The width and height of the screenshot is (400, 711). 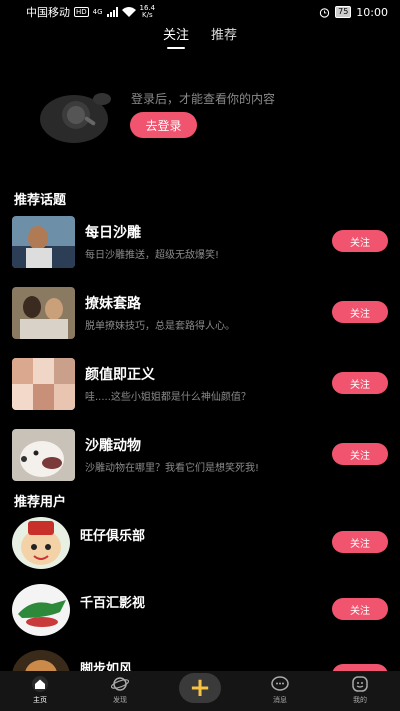 What do you see at coordinates (48, 12) in the screenshot?
I see `carrier-label: 中国移动` at bounding box center [48, 12].